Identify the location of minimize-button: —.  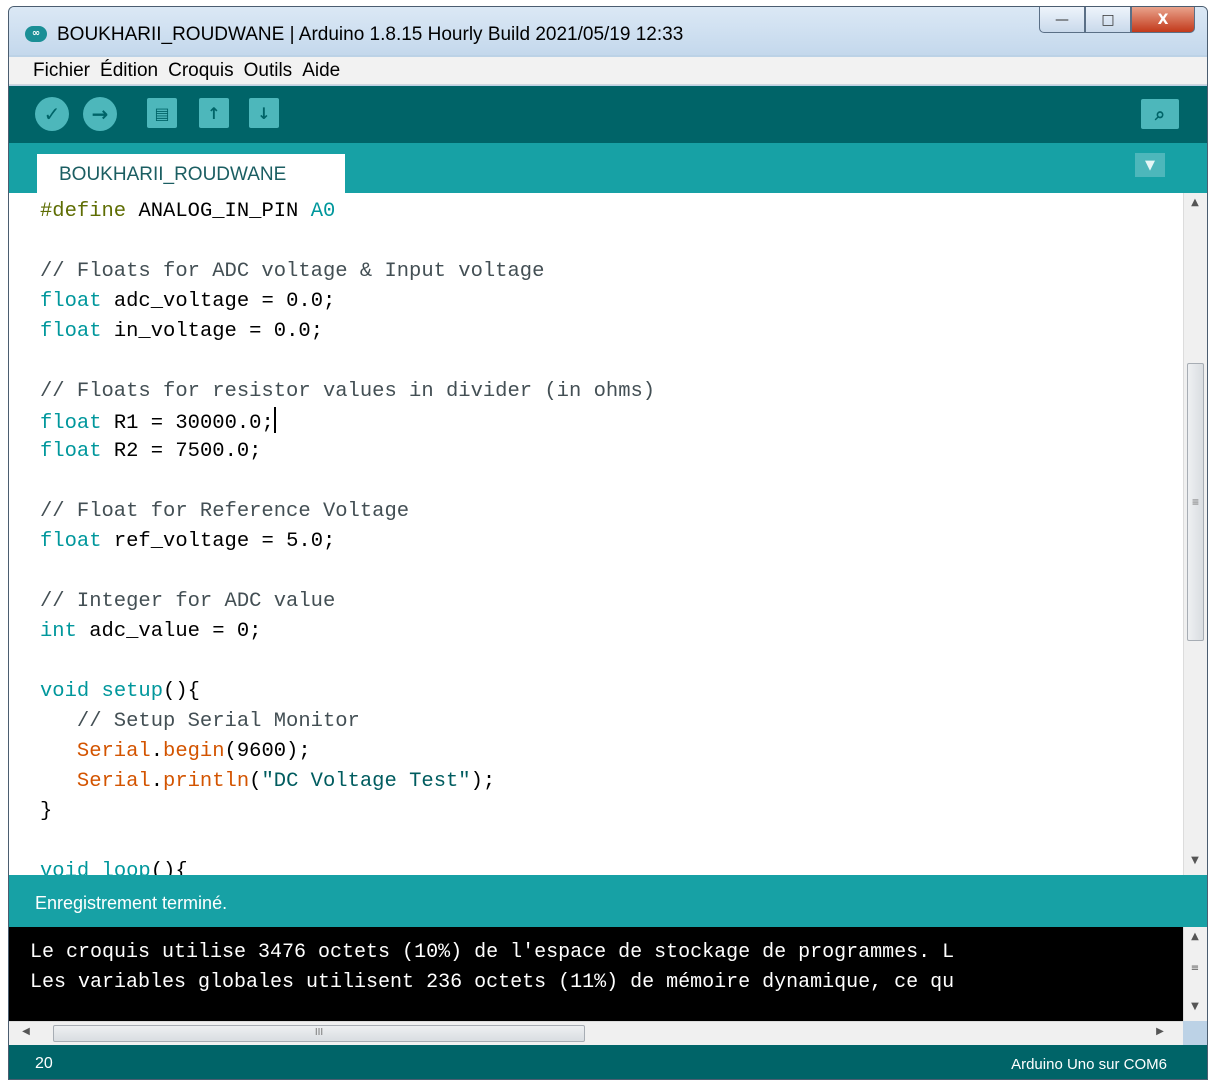
(1062, 20).